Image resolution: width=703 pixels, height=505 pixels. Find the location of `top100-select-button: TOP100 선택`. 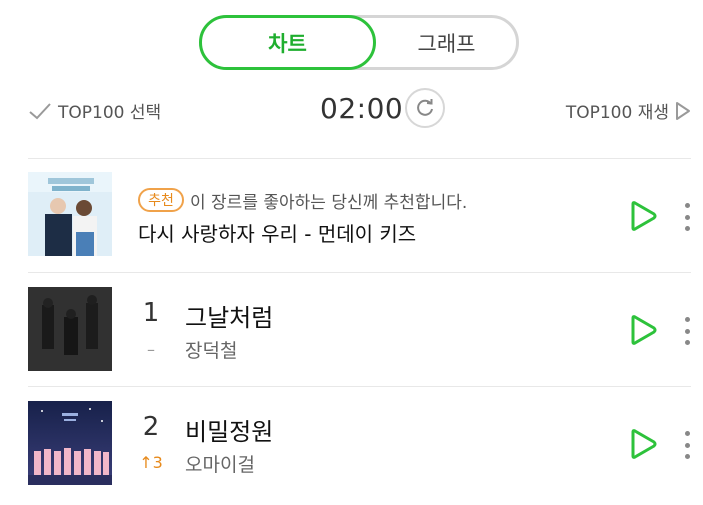

top100-select-button: TOP100 선택 is located at coordinates (94, 110).